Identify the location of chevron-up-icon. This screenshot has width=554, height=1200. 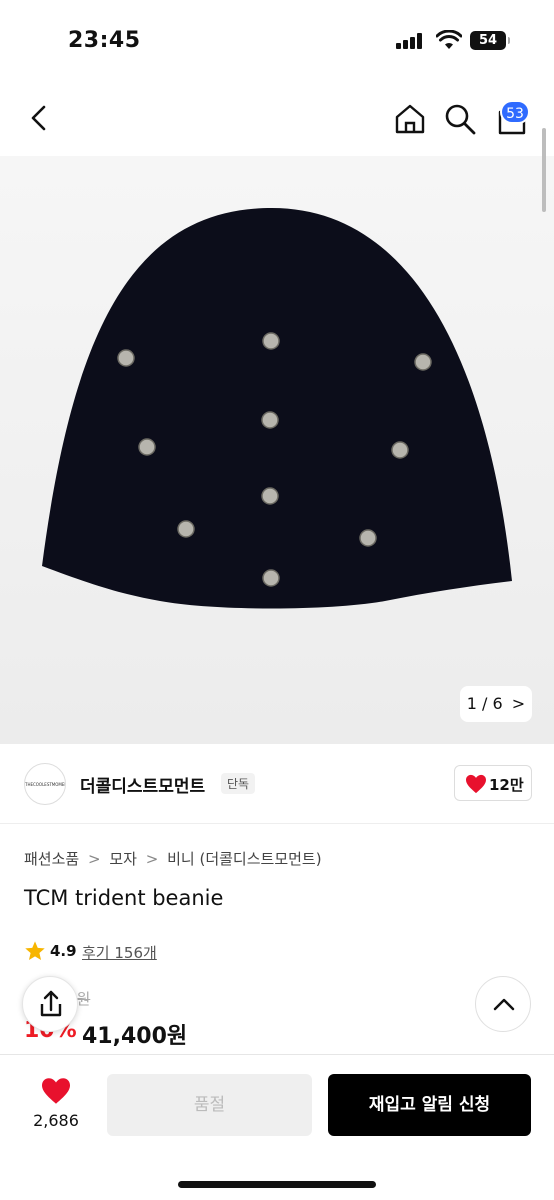
(504, 1004).